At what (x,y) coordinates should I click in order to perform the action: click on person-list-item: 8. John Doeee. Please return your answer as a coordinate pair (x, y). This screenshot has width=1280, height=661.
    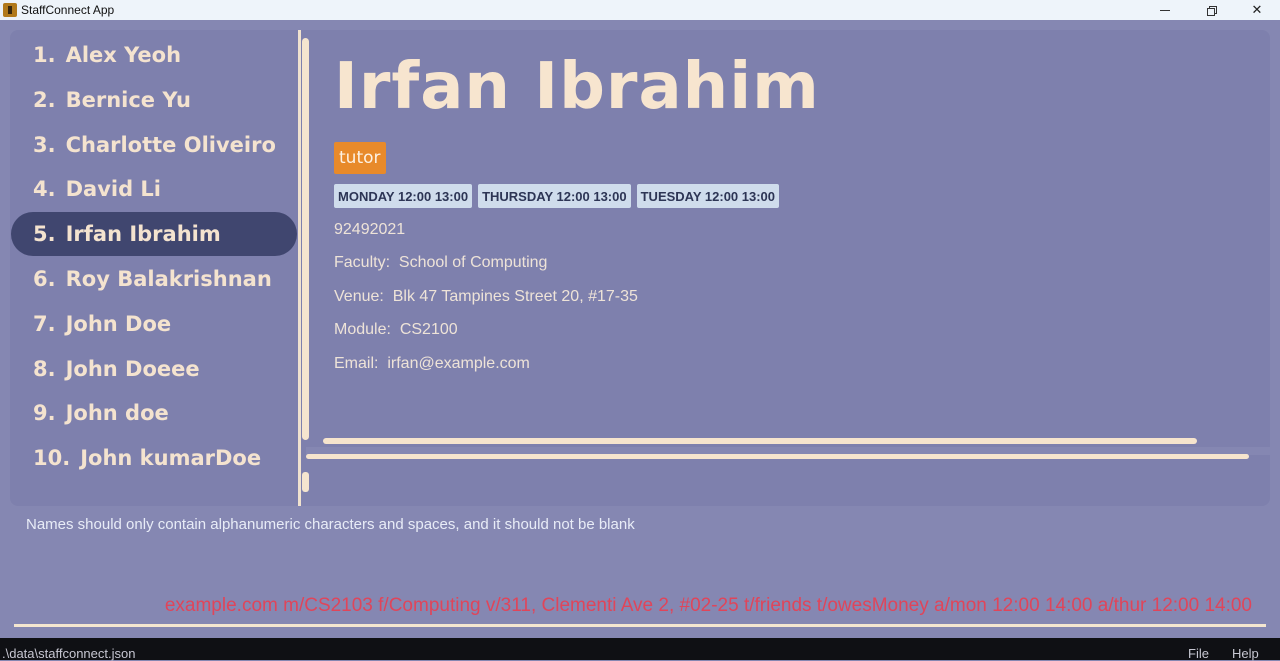
    Looking at the image, I should click on (154, 369).